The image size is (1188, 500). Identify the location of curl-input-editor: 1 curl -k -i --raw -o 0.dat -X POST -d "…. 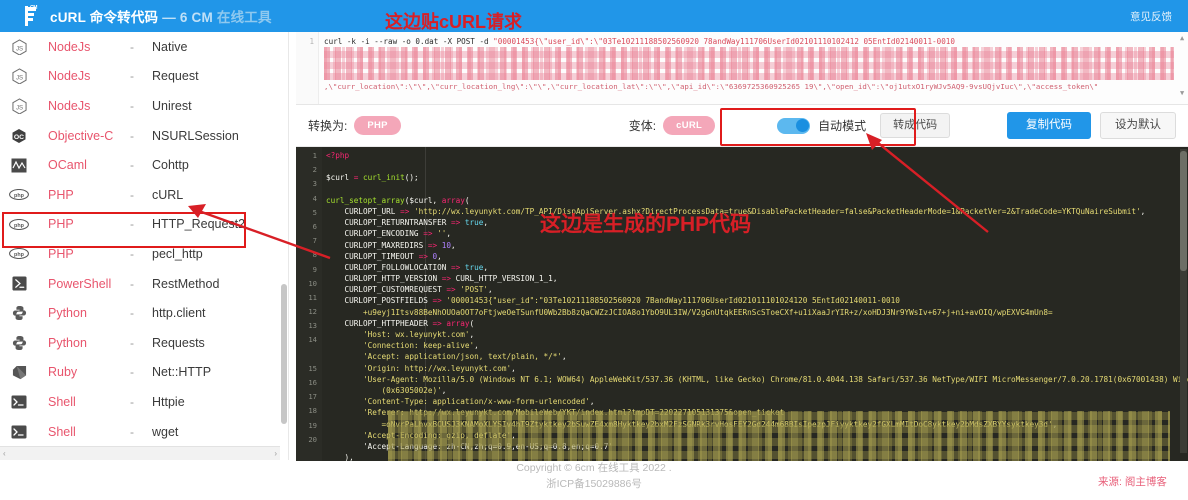
(742, 68).